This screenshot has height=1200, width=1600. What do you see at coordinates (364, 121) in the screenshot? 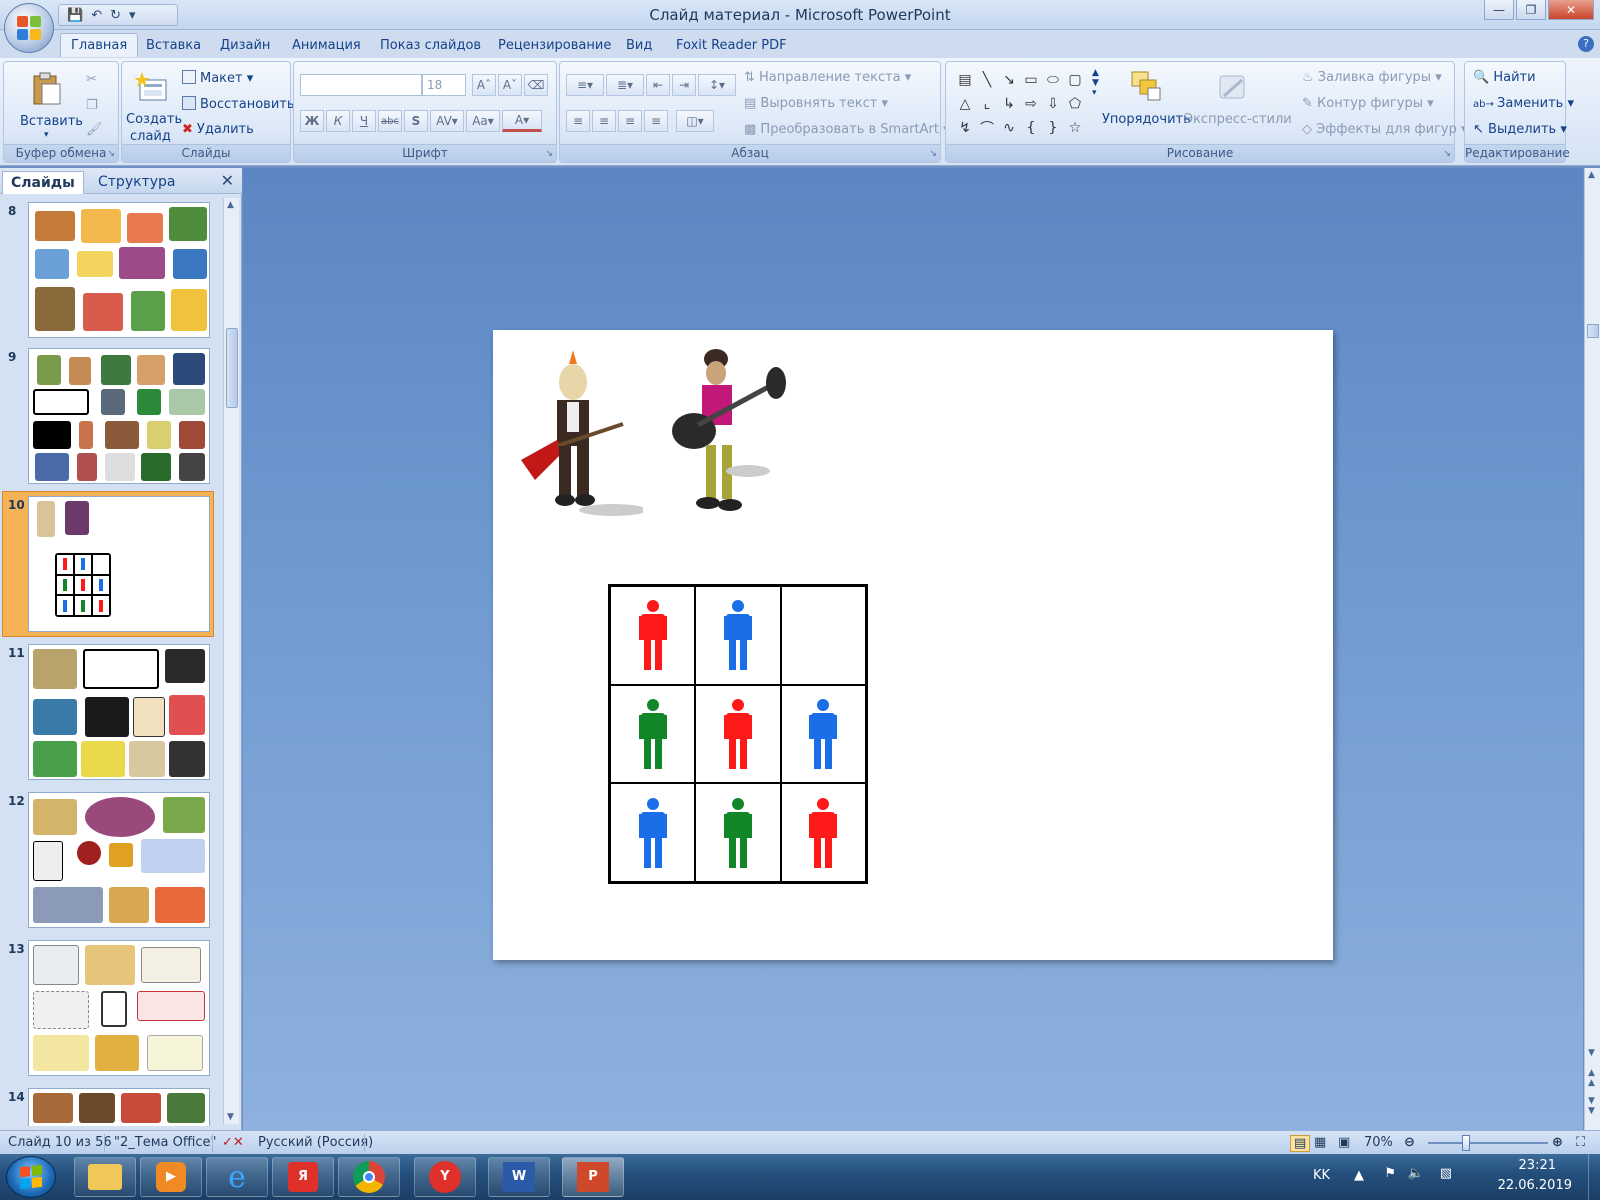
I see `underline-button: Ч` at bounding box center [364, 121].